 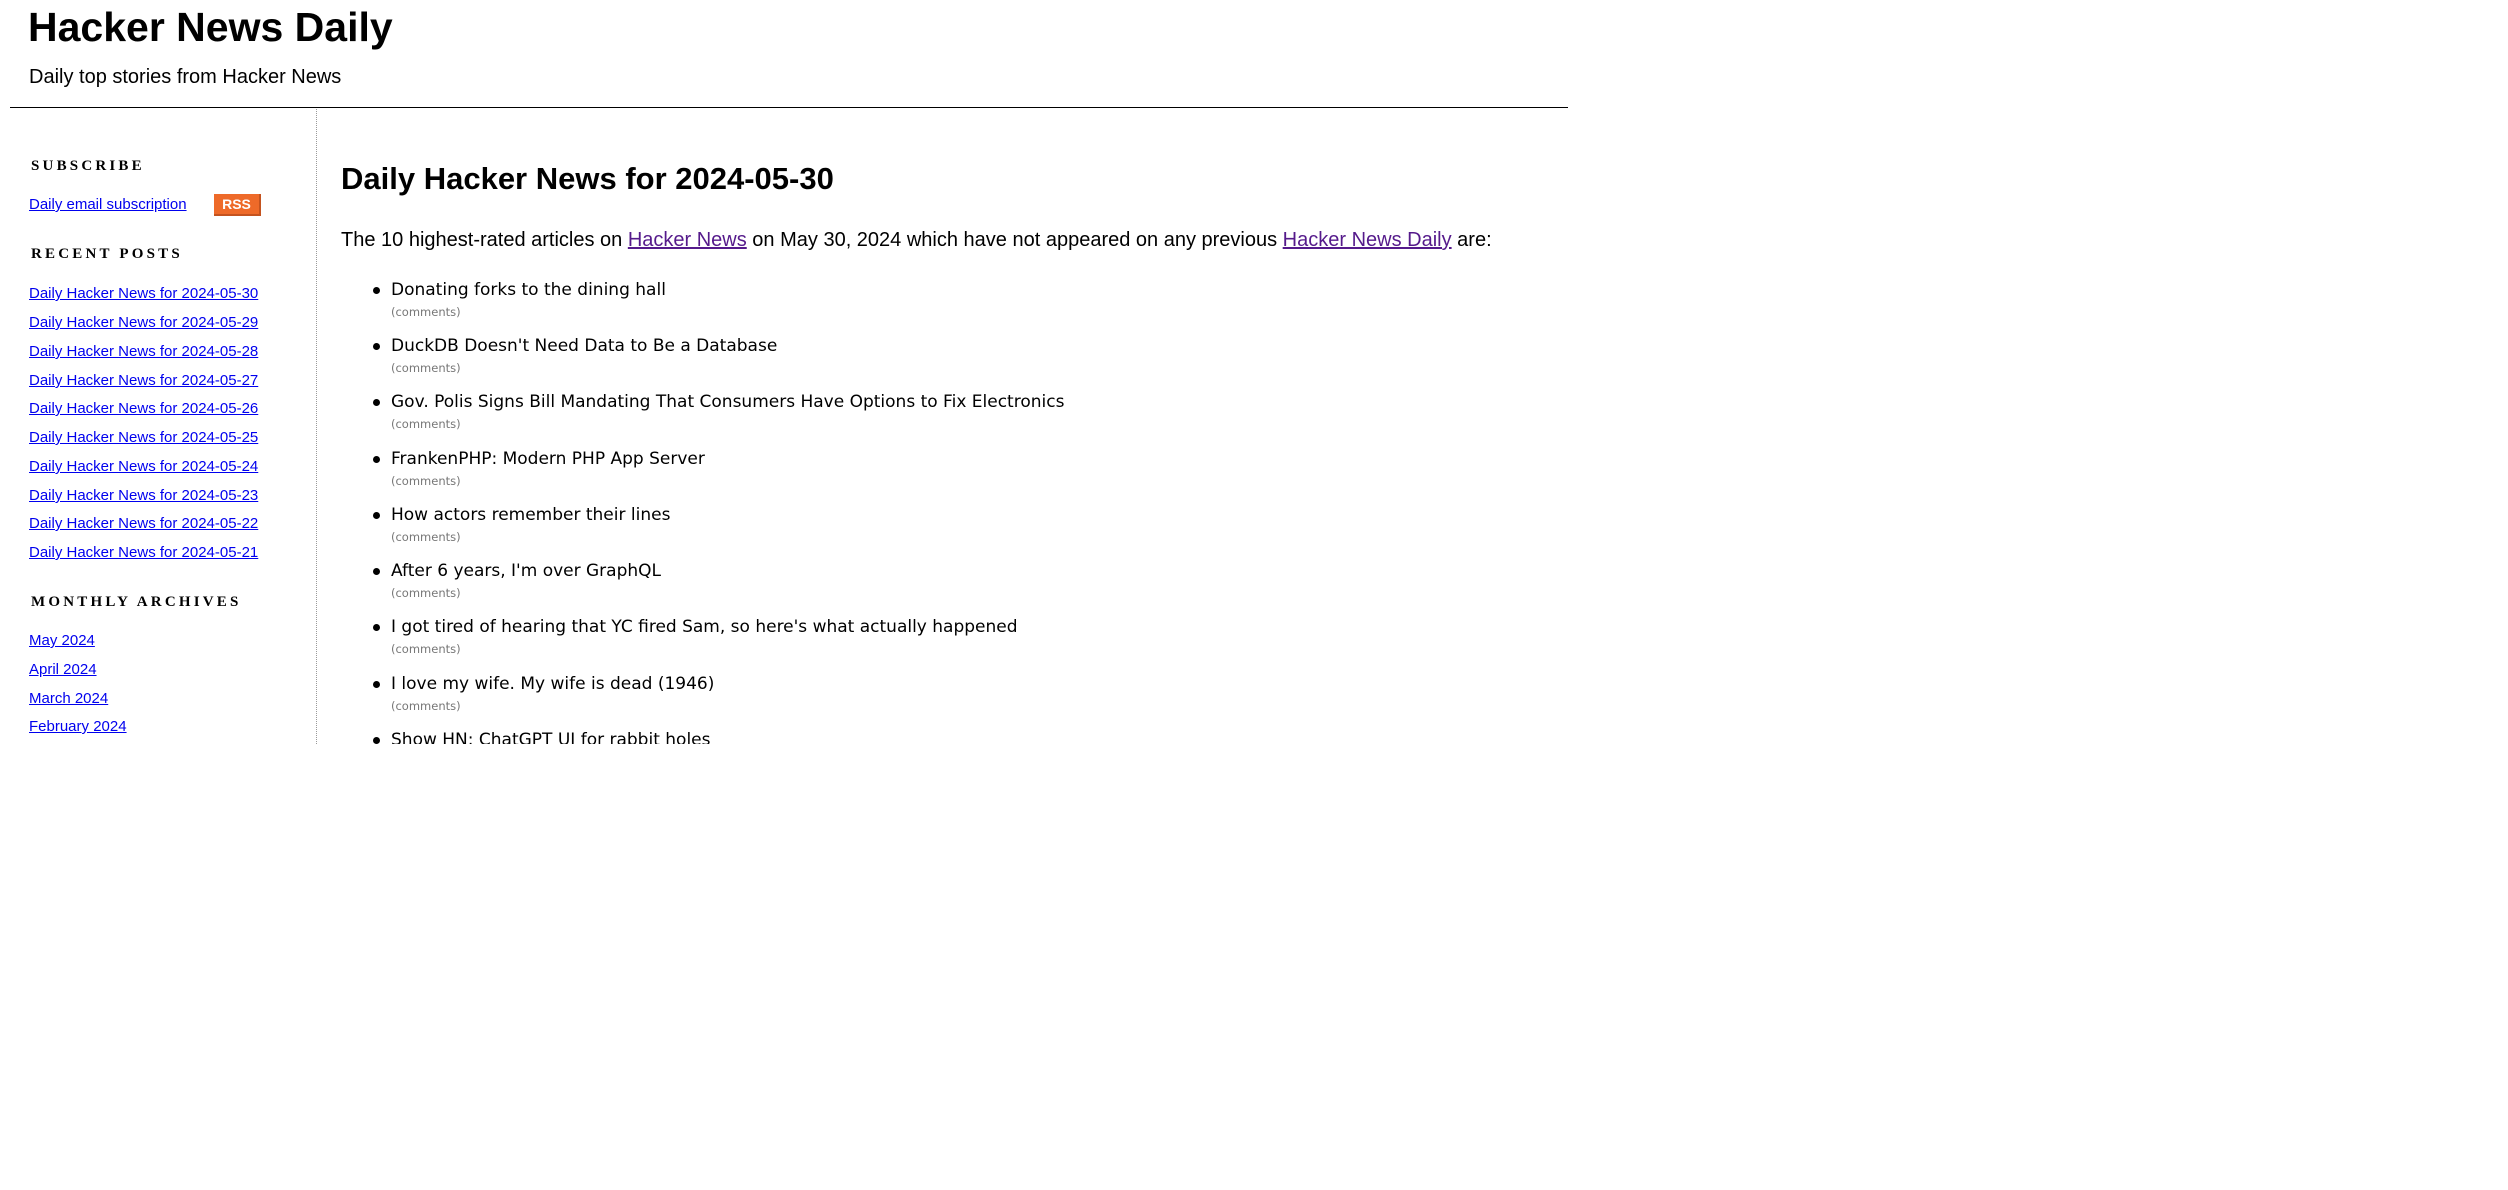 I want to click on recent-post-link: Daily Hacker News for 2024-05-21, so click(x=143, y=553).